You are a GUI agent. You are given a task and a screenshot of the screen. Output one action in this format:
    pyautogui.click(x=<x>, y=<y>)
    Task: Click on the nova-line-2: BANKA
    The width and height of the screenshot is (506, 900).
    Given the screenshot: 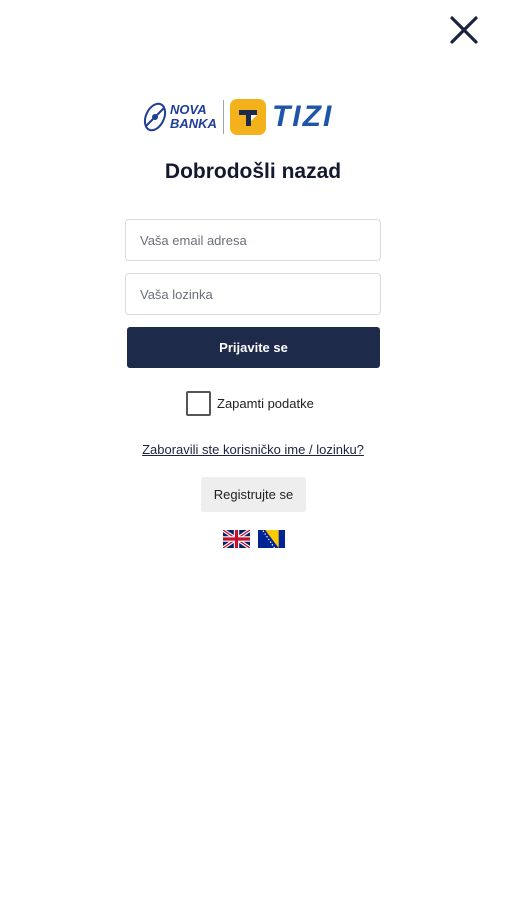 What is the action you would take?
    pyautogui.click(x=193, y=123)
    